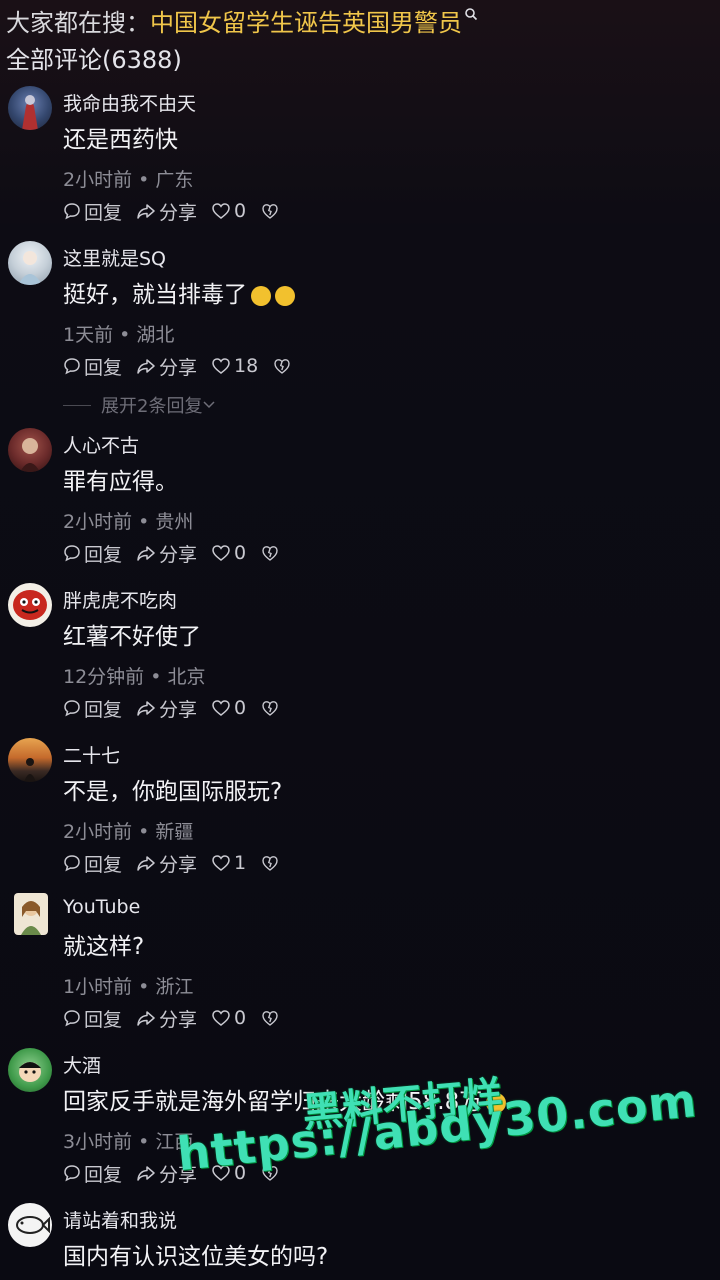  Describe the element at coordinates (471, 14) in the screenshot. I see `search-icon` at that location.